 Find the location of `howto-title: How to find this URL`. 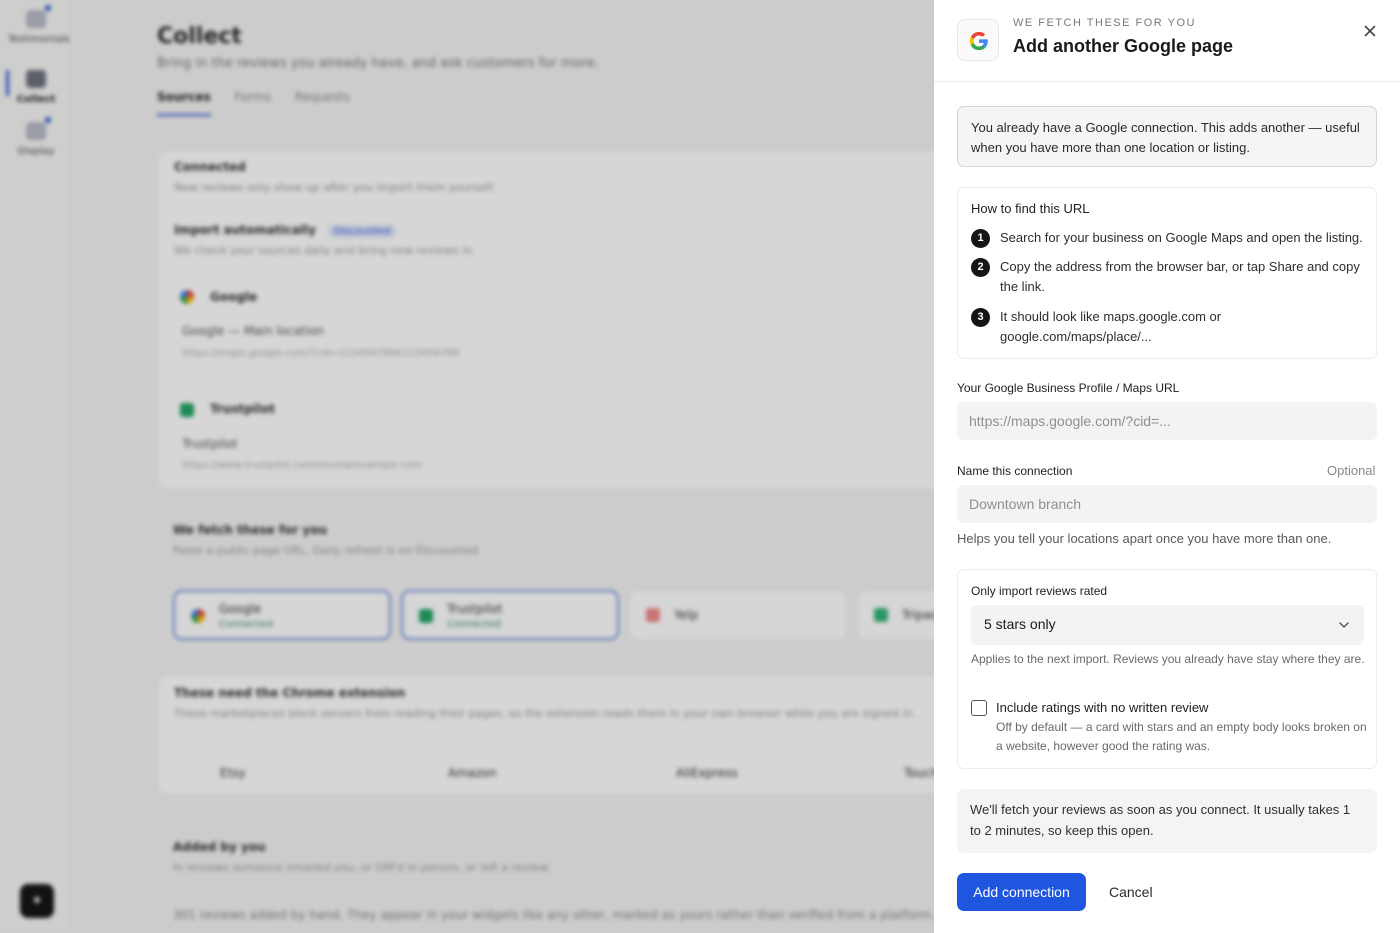

howto-title: How to find this URL is located at coordinates (1030, 208).